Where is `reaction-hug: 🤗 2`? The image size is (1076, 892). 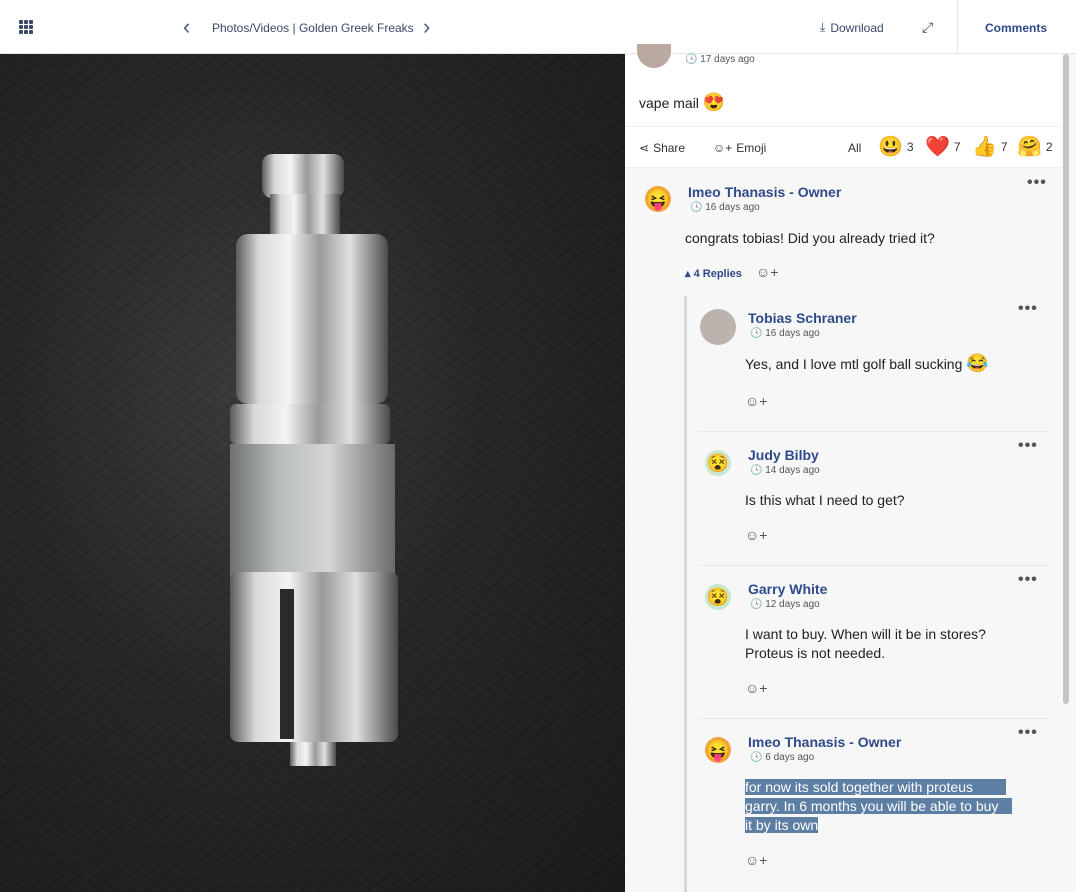 reaction-hug: 🤗 2 is located at coordinates (1035, 147).